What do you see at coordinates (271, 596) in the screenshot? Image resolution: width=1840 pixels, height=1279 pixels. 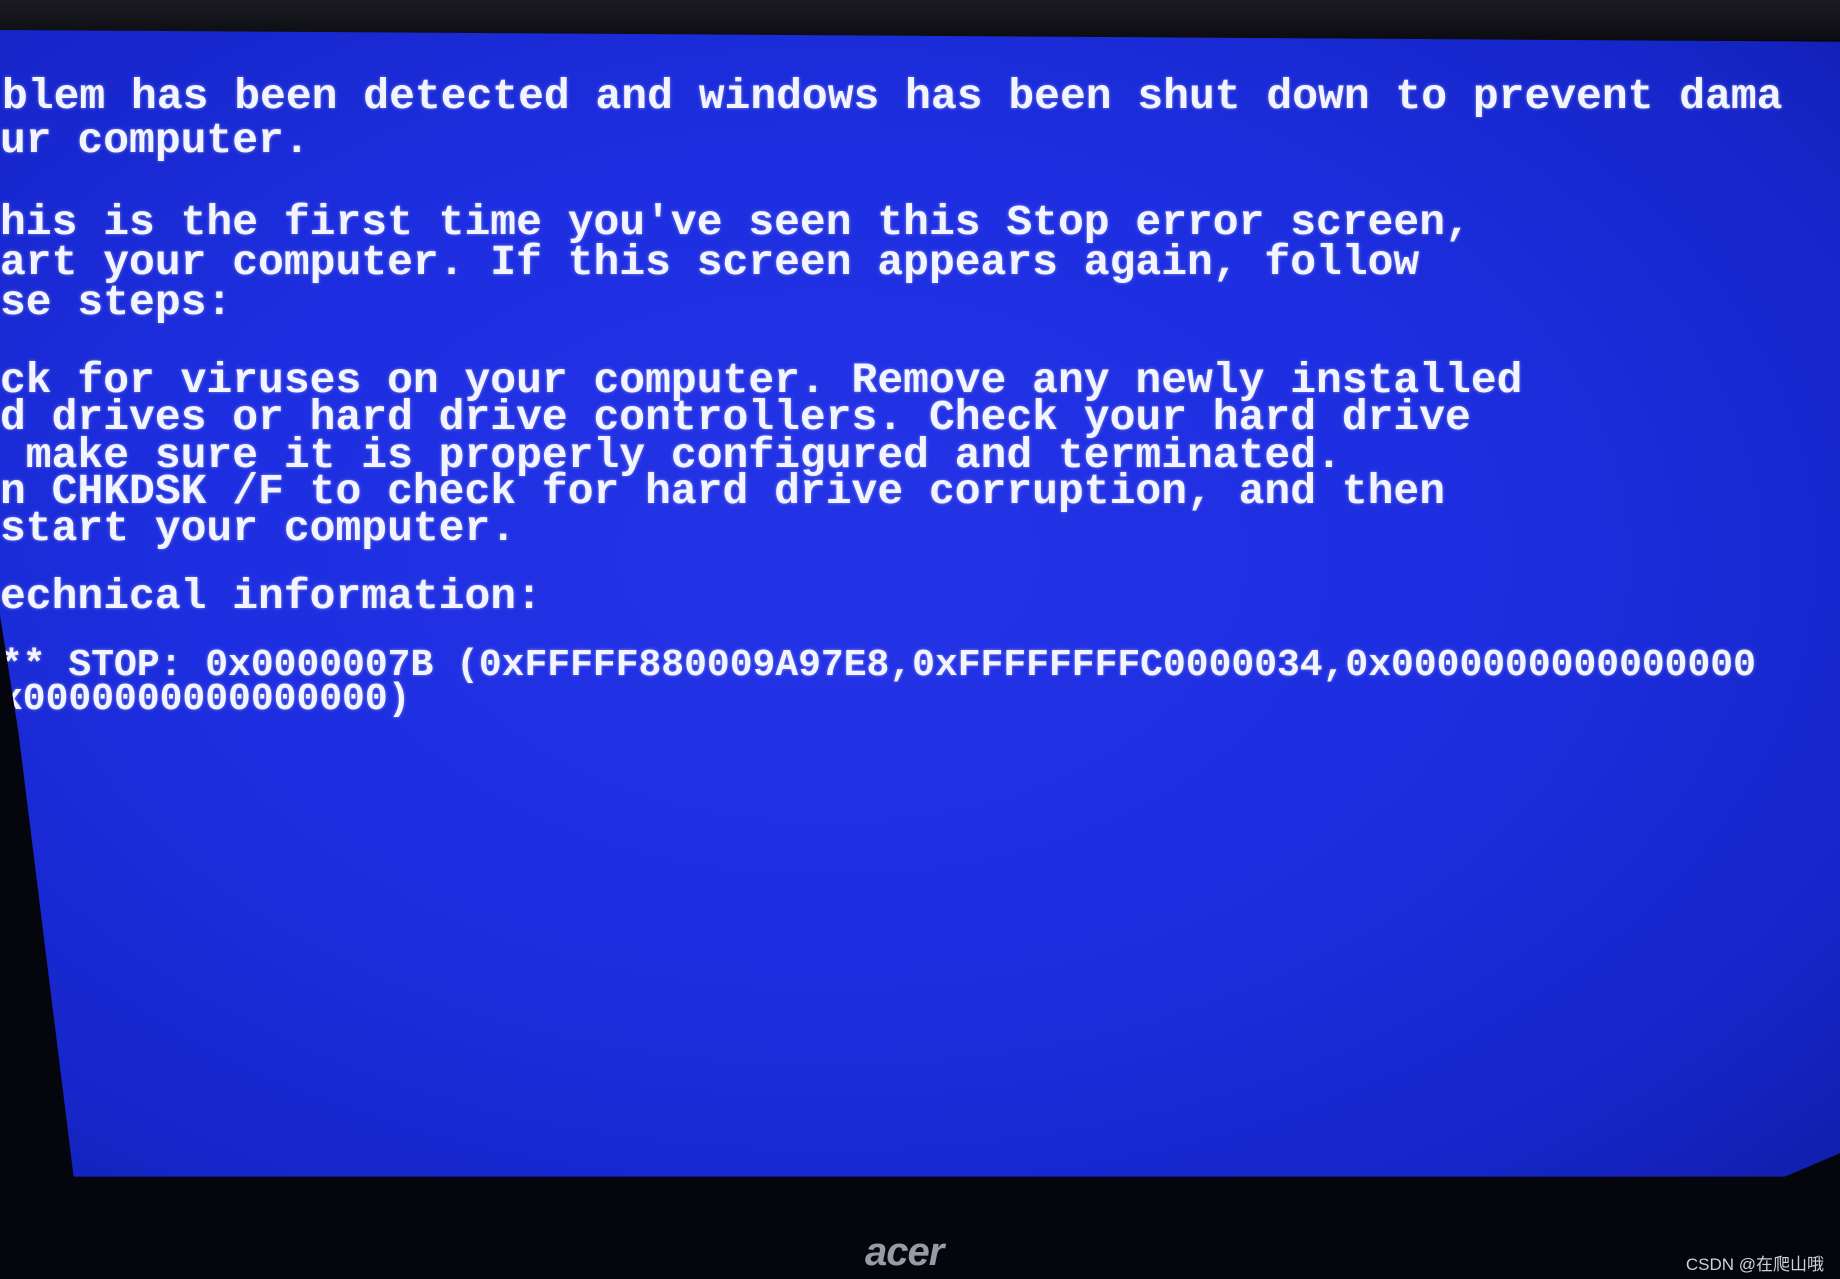 I see `technical-info-heading: echnical information:` at bounding box center [271, 596].